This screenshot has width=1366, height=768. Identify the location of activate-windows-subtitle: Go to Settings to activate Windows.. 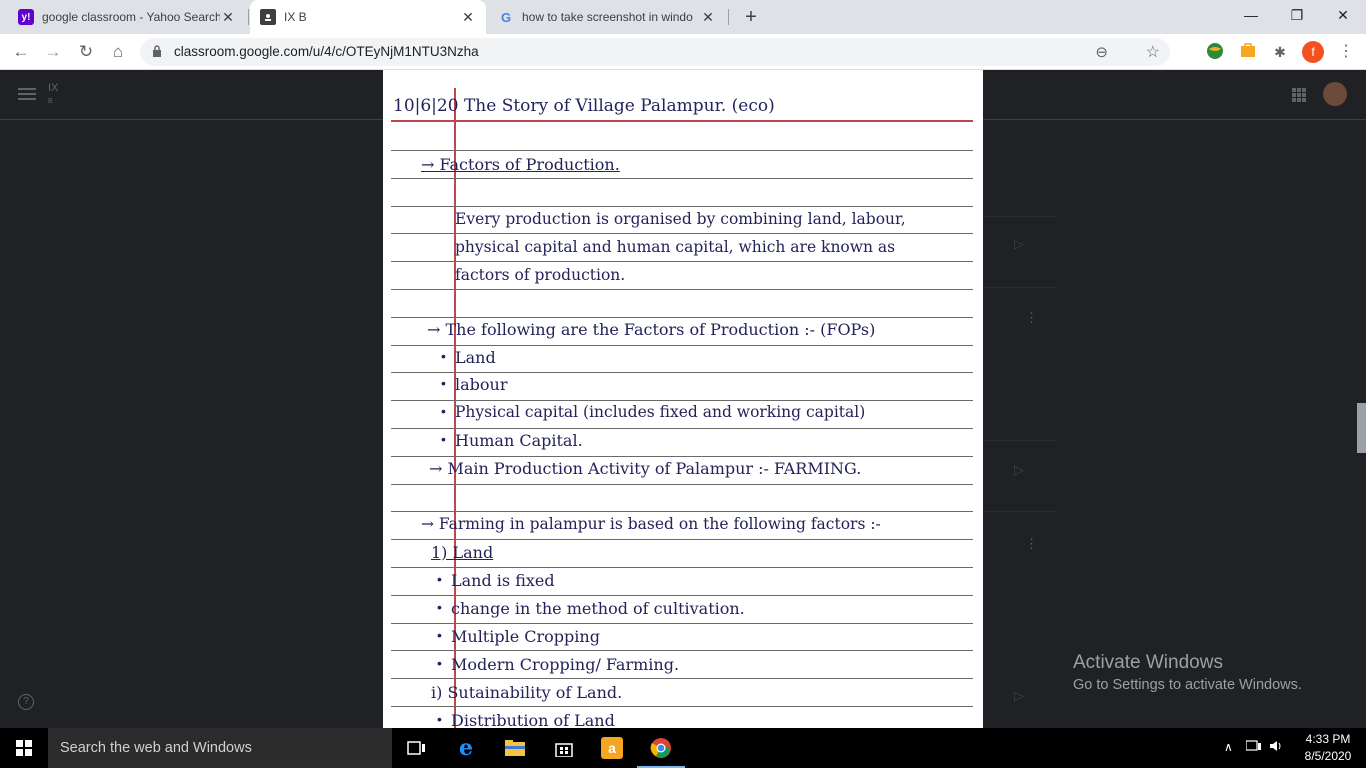
(1187, 685).